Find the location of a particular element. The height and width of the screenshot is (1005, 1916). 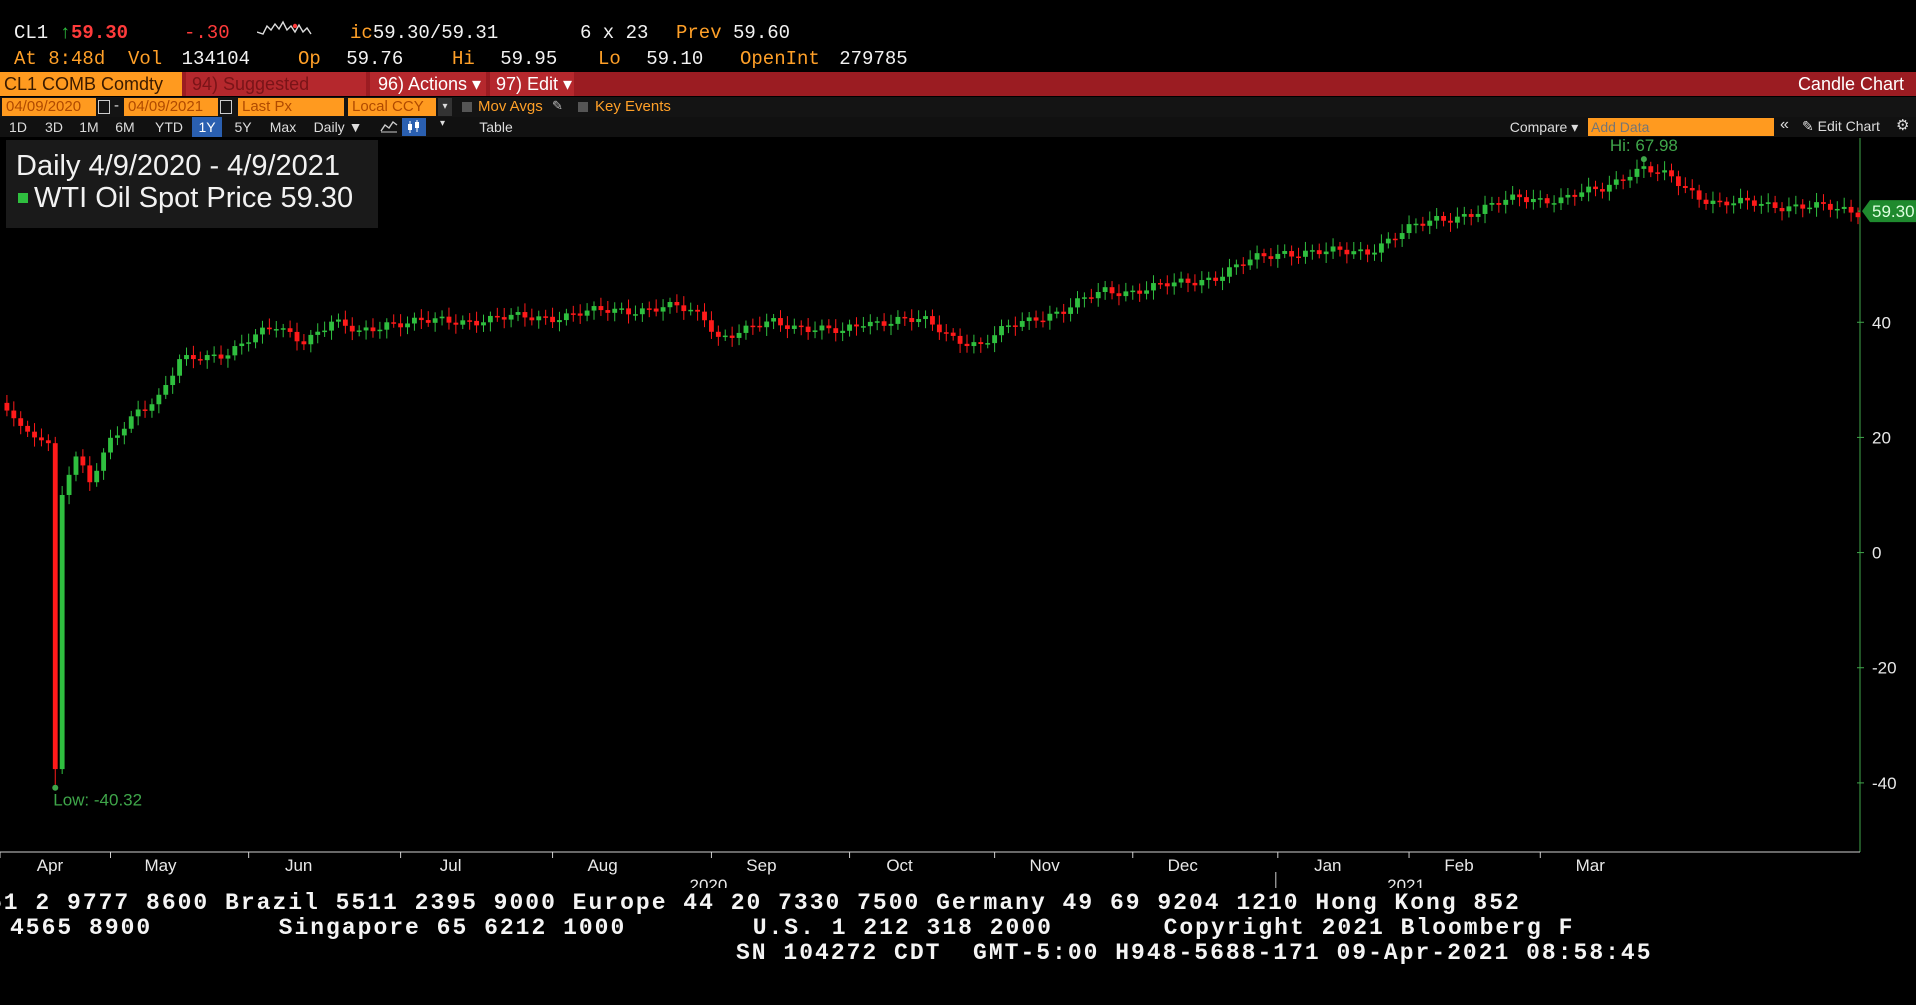

y-tick-label: 40 is located at coordinates (1881, 322).